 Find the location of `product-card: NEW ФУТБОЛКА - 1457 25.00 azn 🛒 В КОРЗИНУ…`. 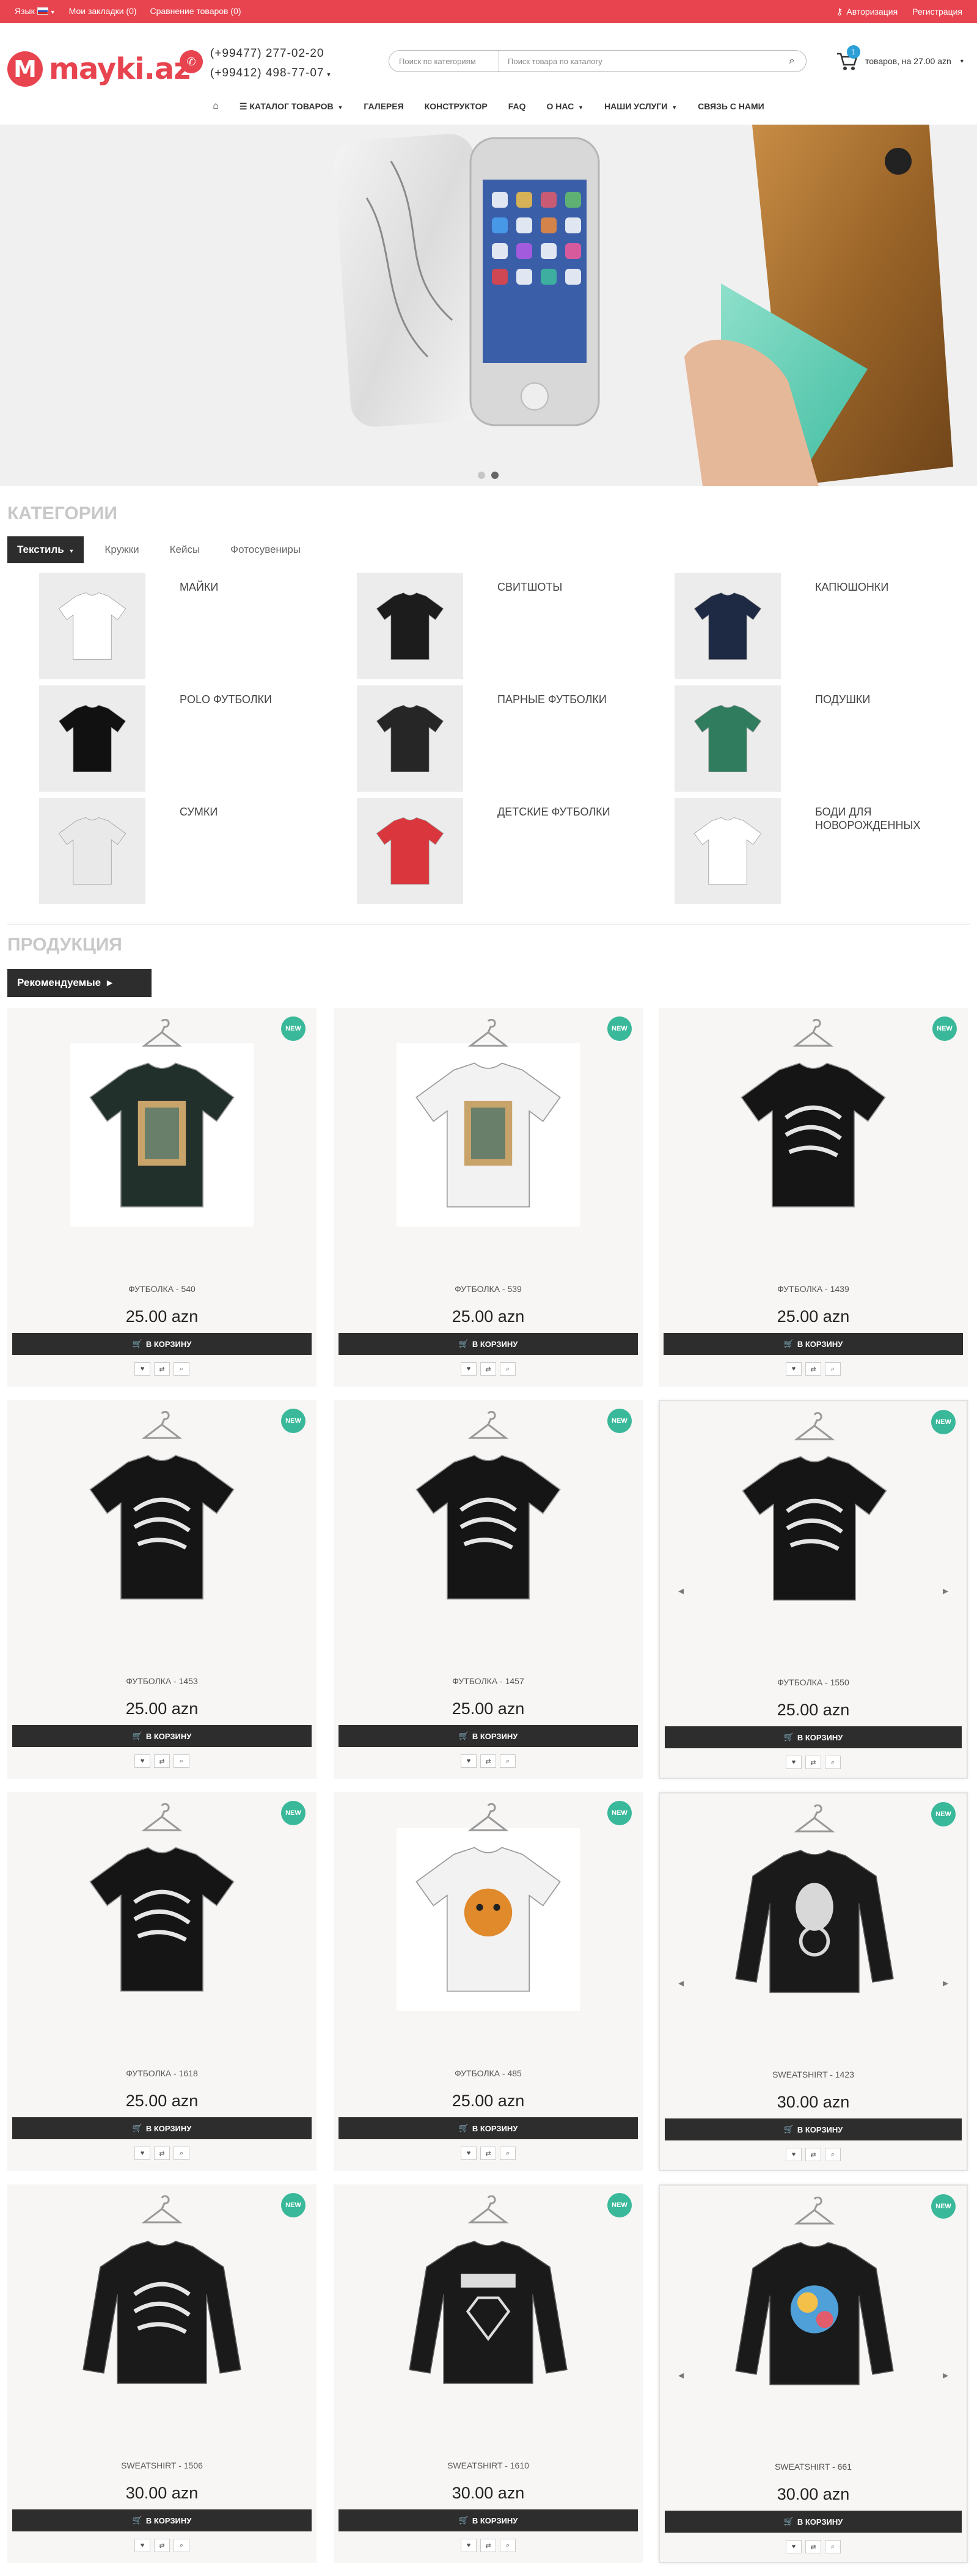

product-card: NEW ФУТБОЛКА - 1457 25.00 azn 🛒 В КОРЗИНУ… is located at coordinates (488, 1590).